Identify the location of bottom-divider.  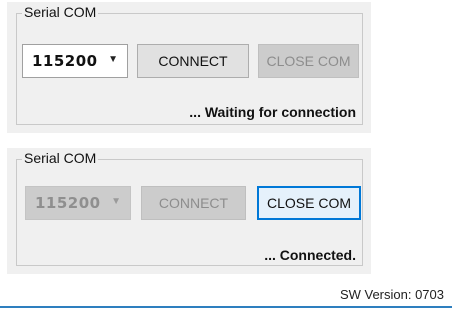
(226, 307).